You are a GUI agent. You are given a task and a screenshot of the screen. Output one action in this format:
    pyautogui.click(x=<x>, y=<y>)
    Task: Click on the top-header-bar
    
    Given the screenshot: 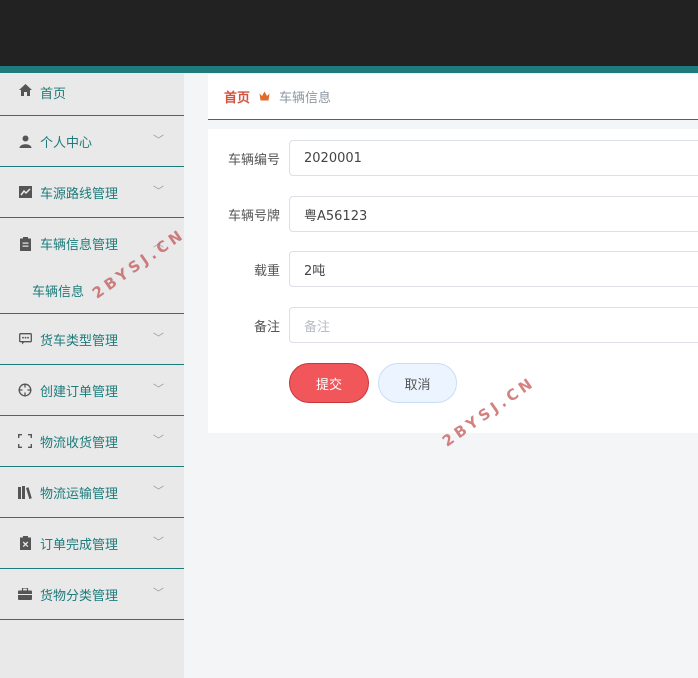 What is the action you would take?
    pyautogui.click(x=349, y=33)
    